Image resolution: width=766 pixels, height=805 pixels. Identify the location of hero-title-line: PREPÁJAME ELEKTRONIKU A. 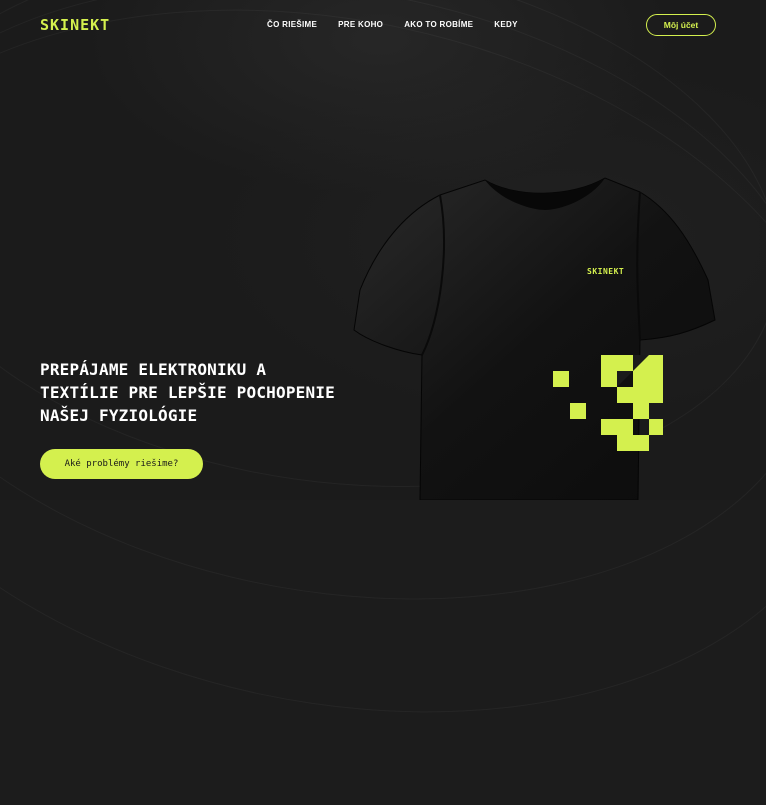
(153, 369).